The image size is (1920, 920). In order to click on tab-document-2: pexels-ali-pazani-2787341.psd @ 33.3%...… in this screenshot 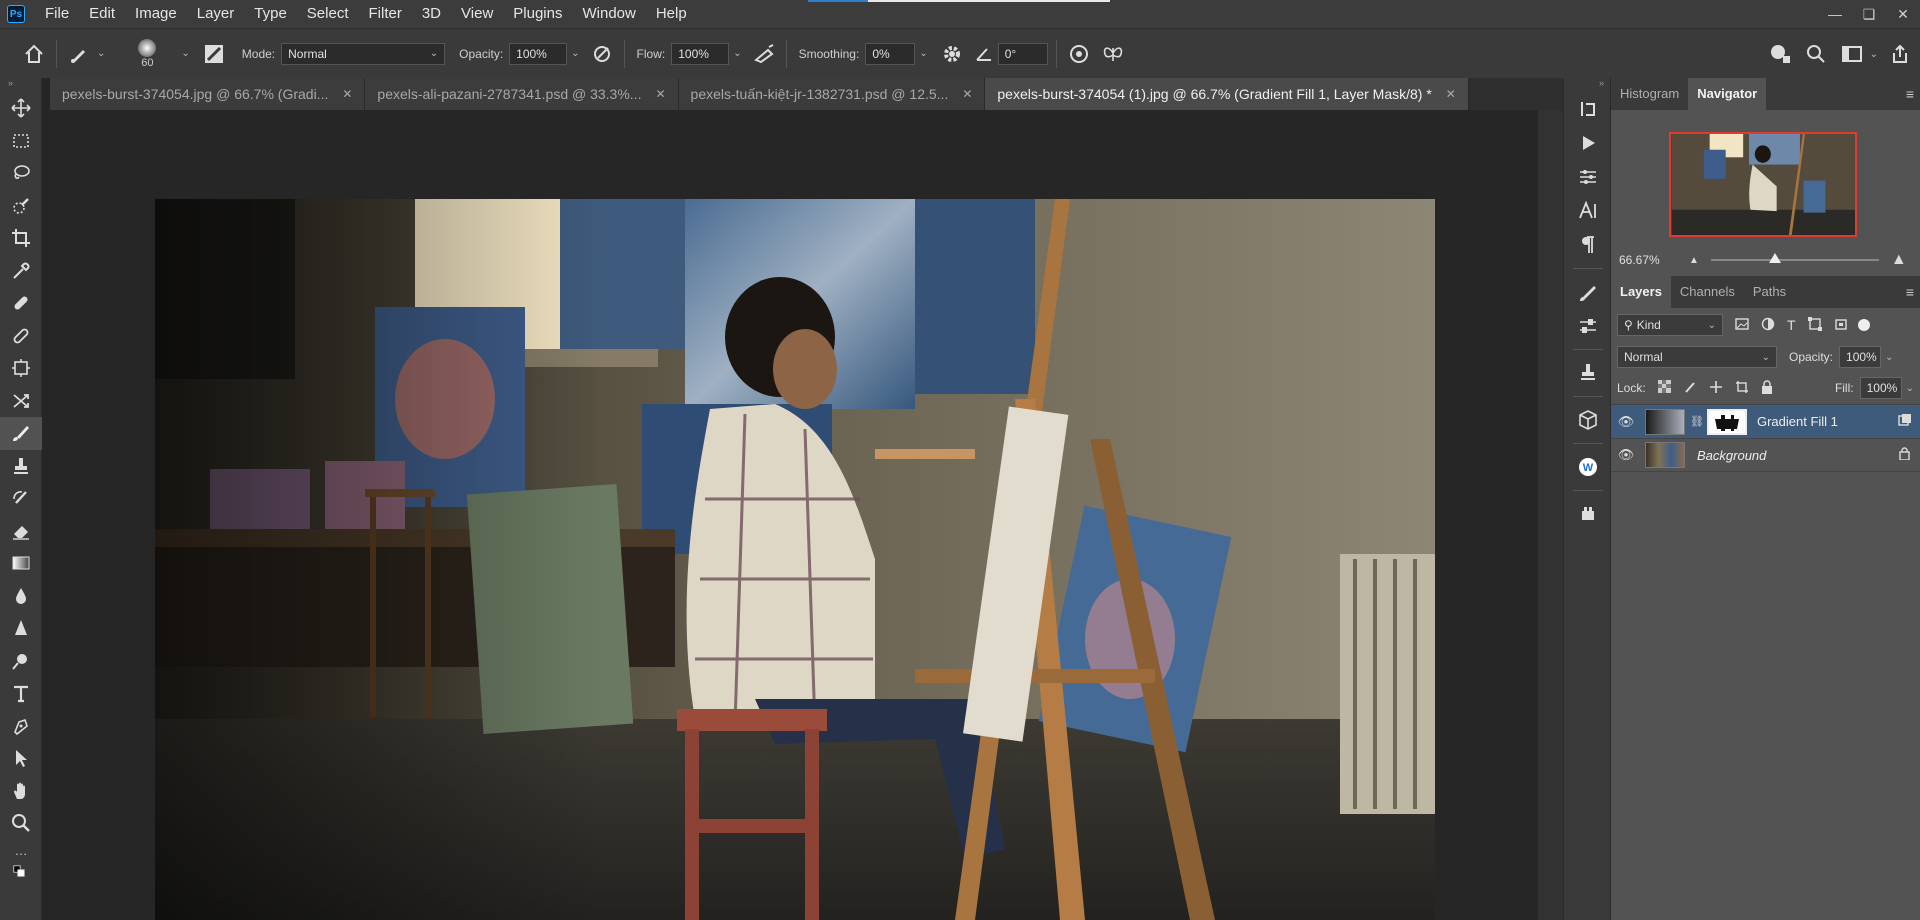, I will do `click(522, 94)`.